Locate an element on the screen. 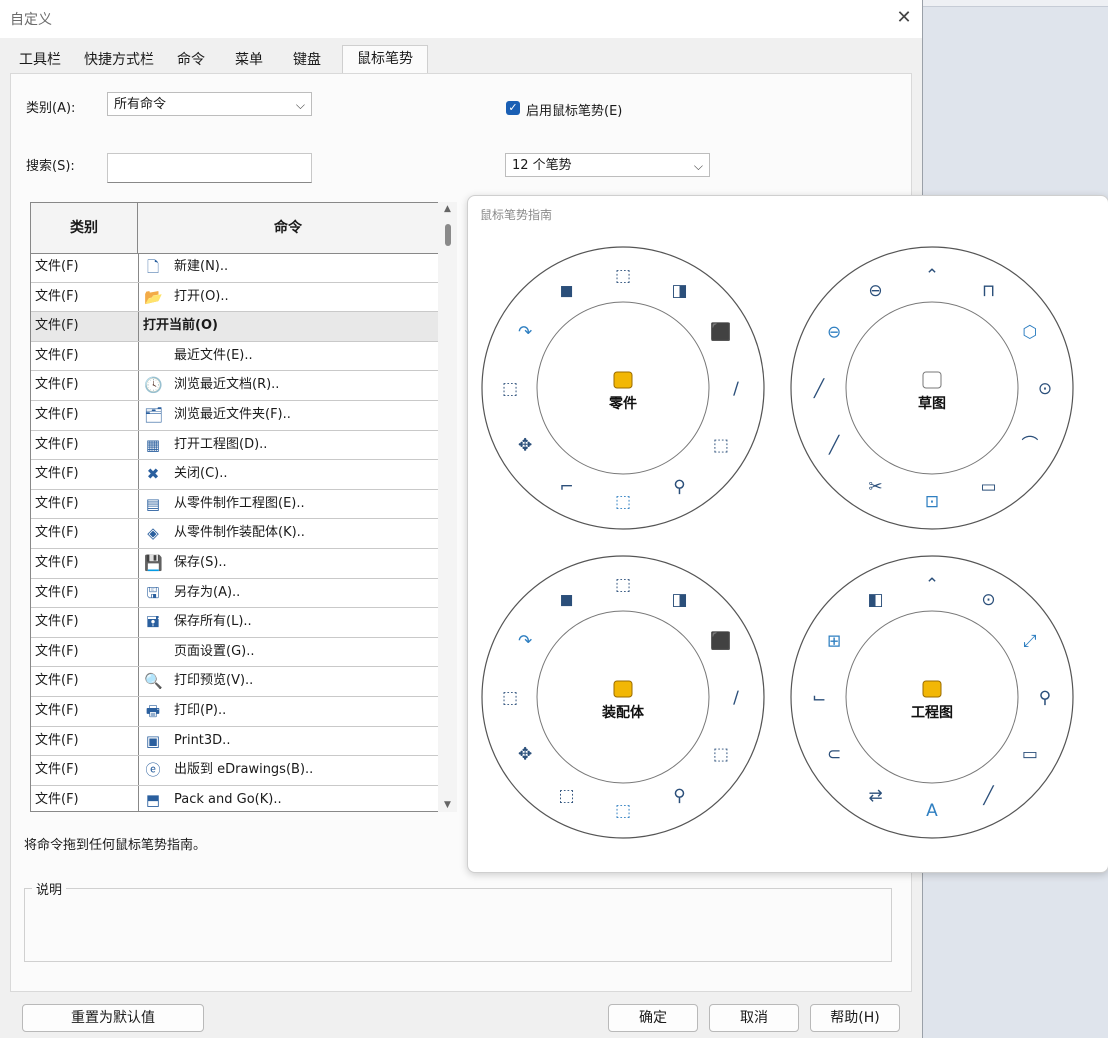  table-row: 文件(F) 打开当前(O) is located at coordinates (234, 327).